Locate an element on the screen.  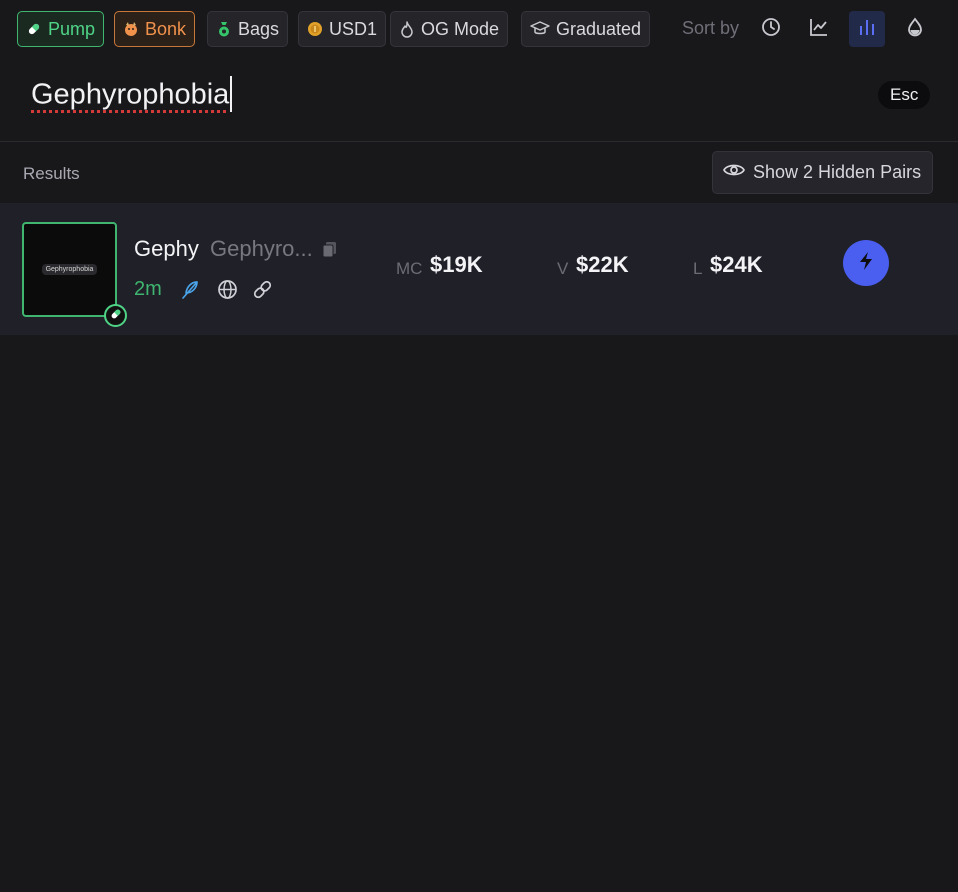
pump-platform-badge is located at coordinates (115, 315).